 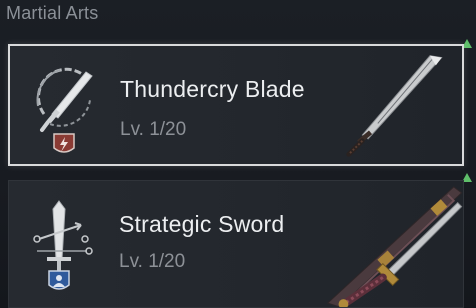 I want to click on art-name: Strategic Sword, so click(x=202, y=224).